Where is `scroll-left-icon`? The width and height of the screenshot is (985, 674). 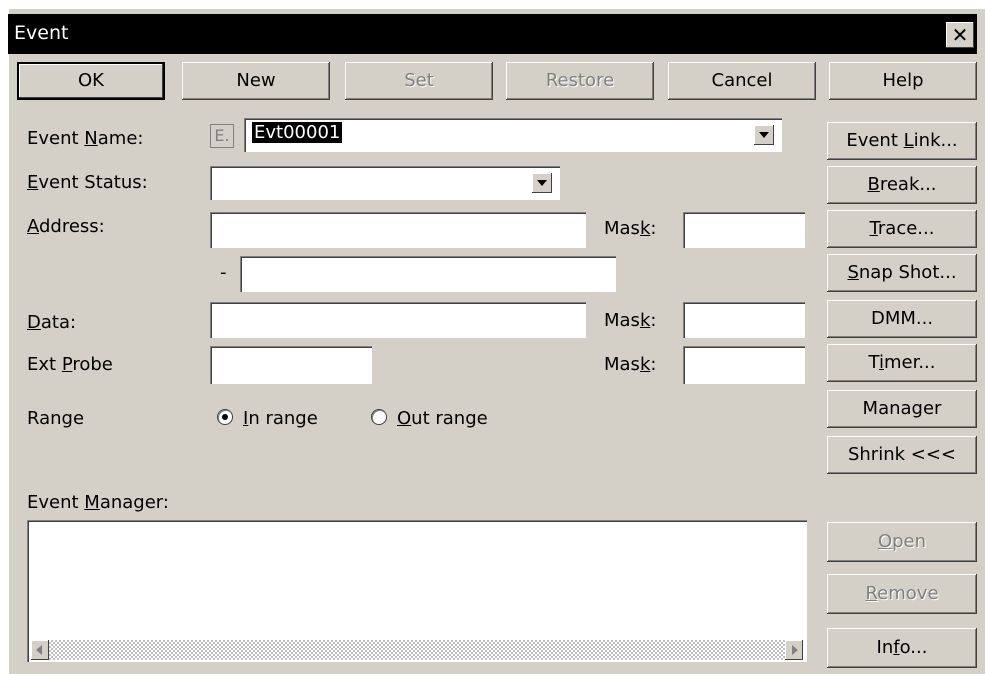
scroll-left-icon is located at coordinates (40, 650).